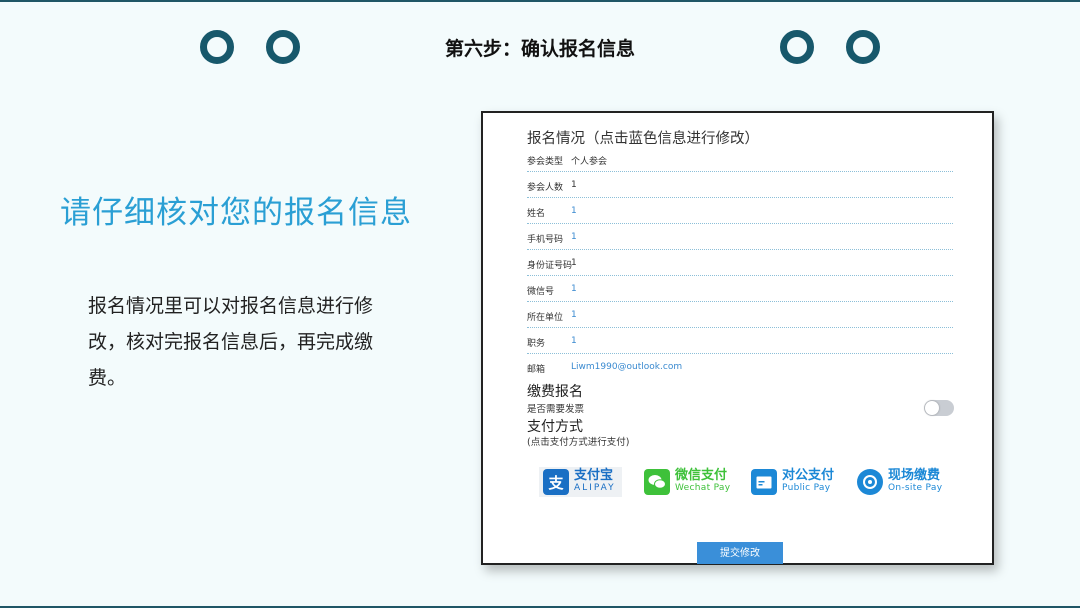 This screenshot has height=608, width=1080. Describe the element at coordinates (703, 488) in the screenshot. I see `pay-label-en: Wechat Pay` at that location.